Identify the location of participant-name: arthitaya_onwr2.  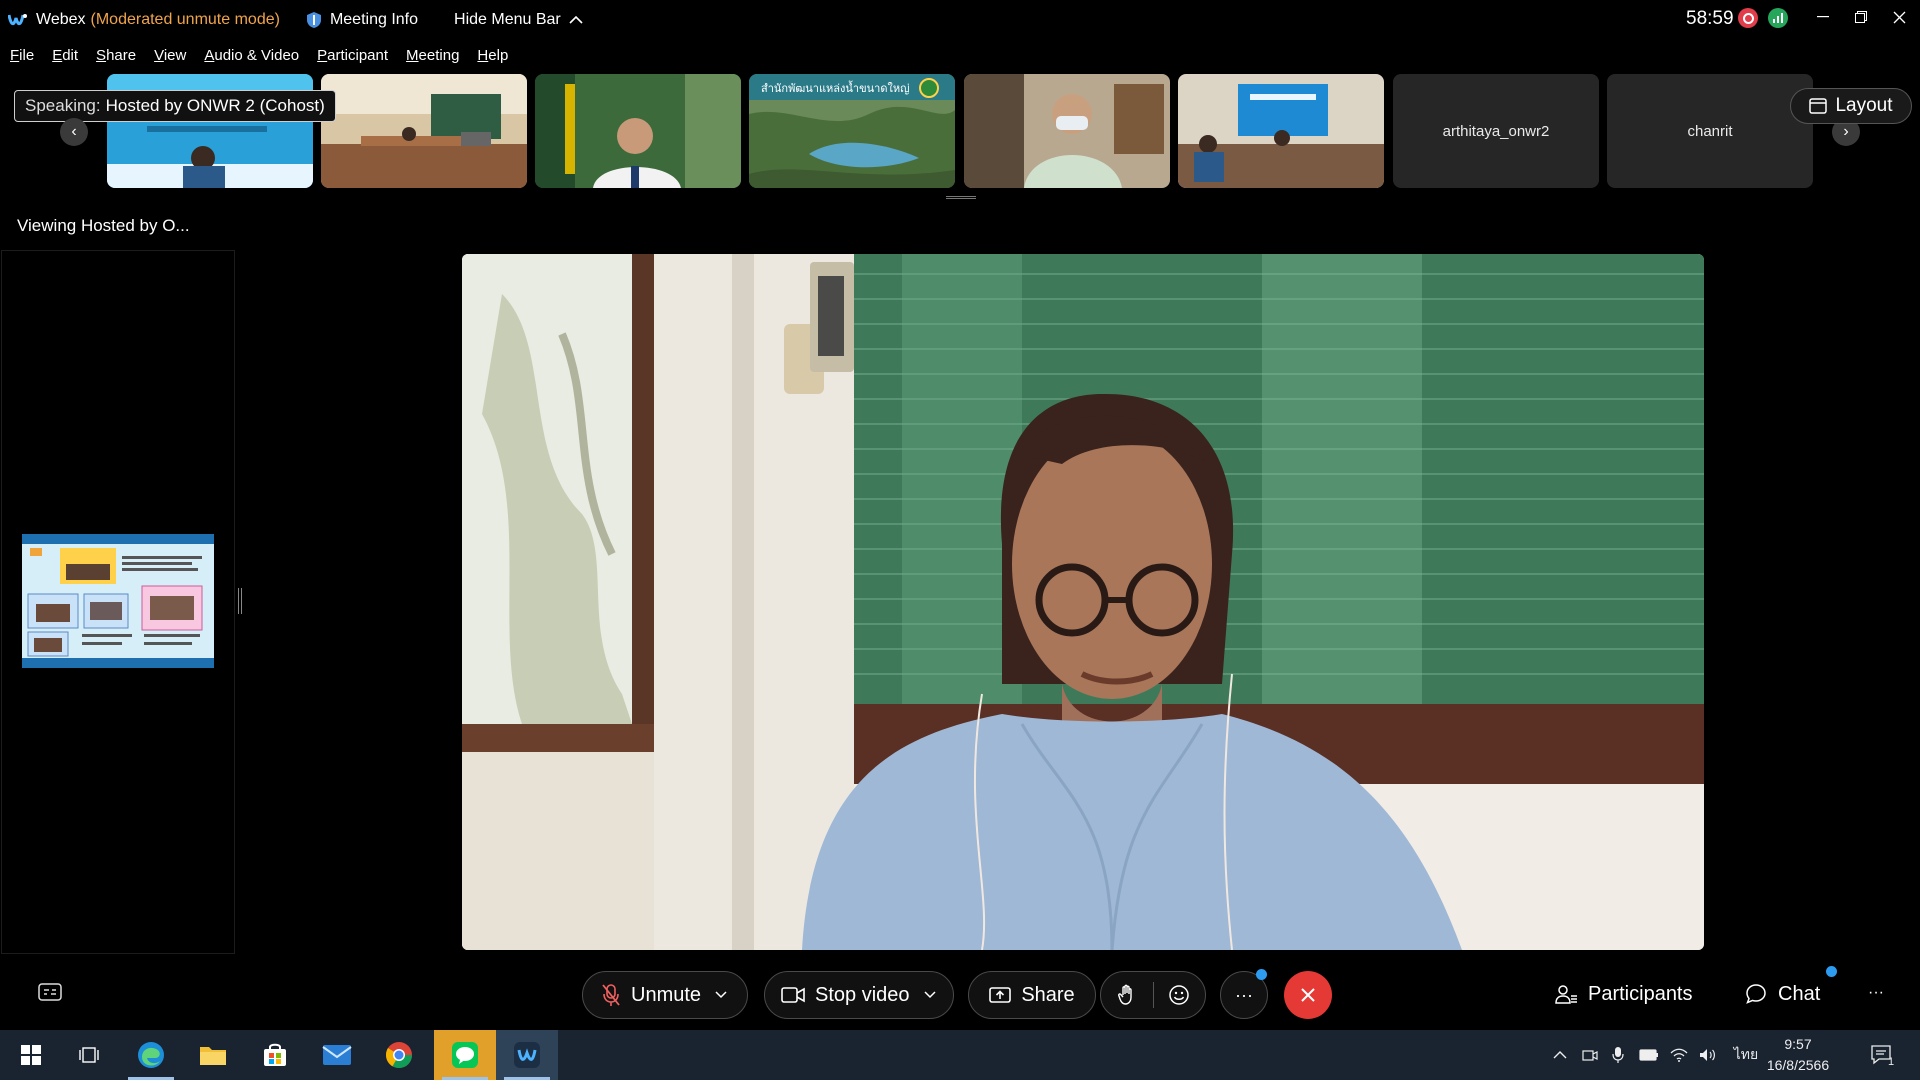
(1496, 131).